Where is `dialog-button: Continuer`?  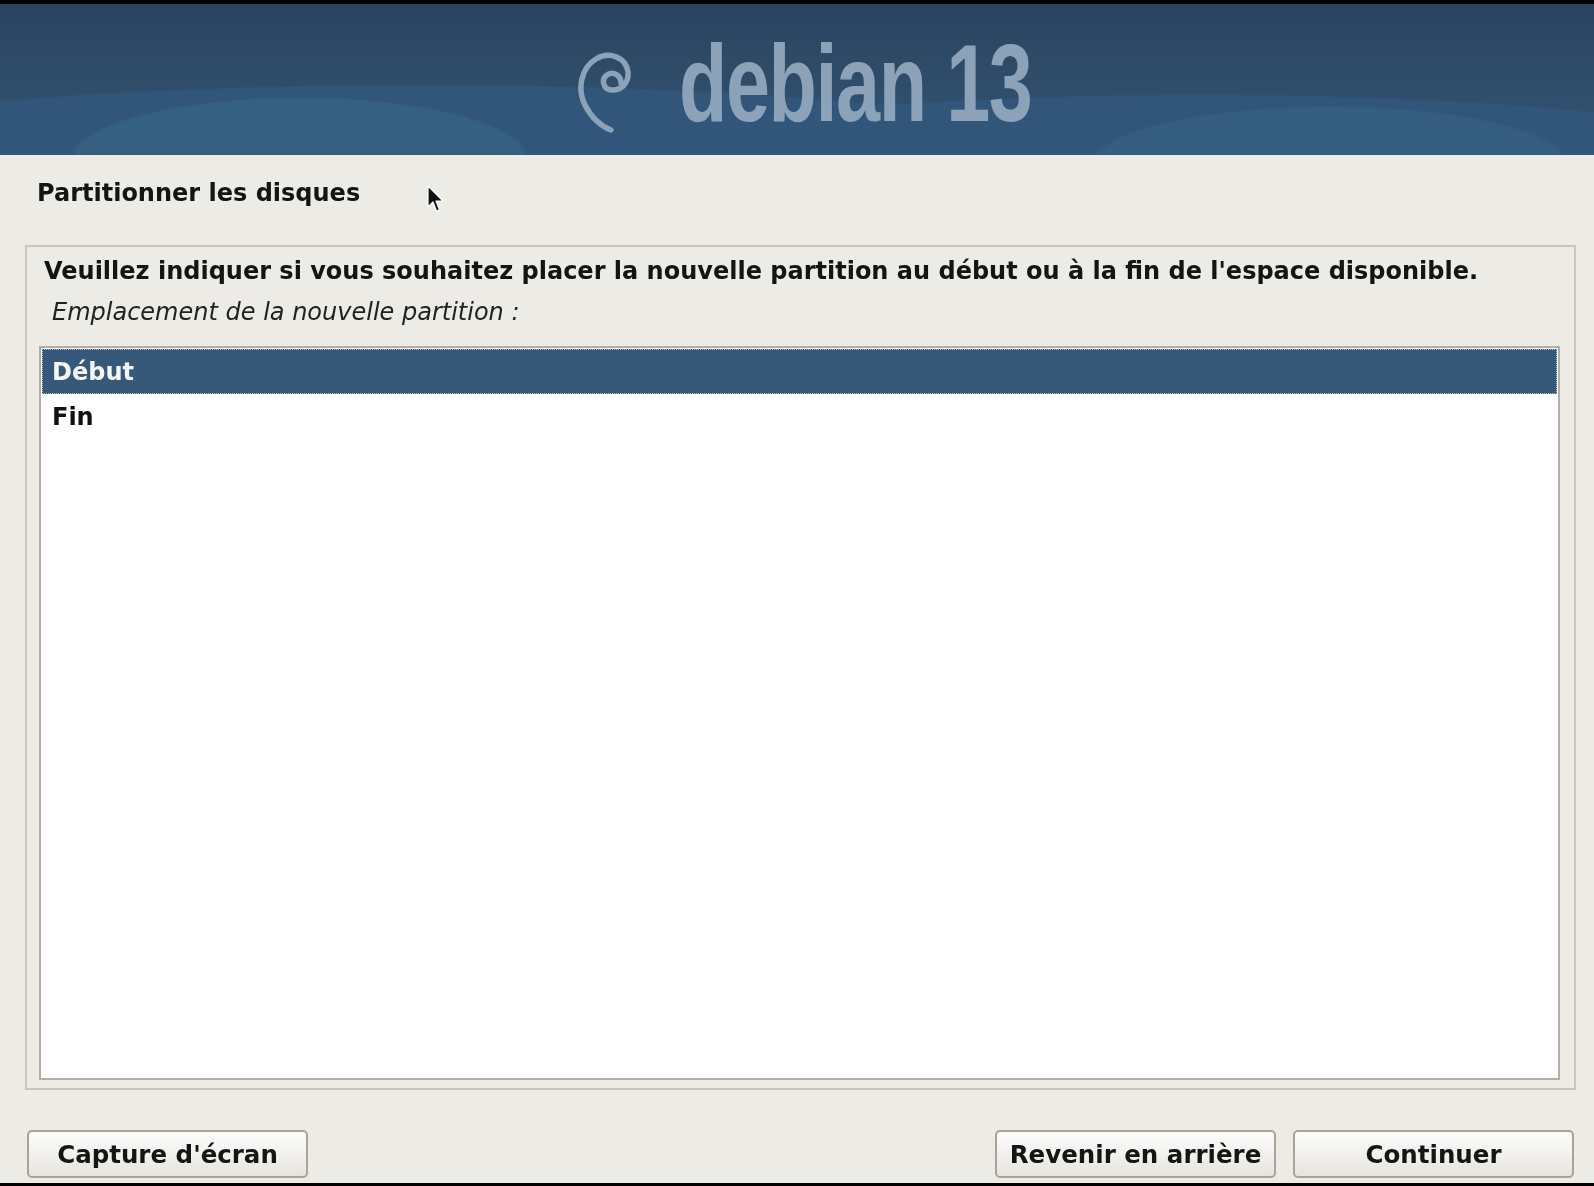
dialog-button: Continuer is located at coordinates (1433, 1154).